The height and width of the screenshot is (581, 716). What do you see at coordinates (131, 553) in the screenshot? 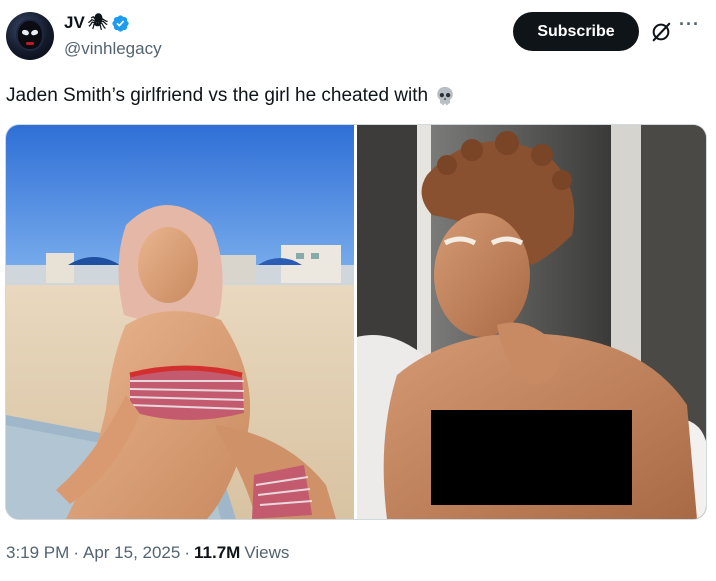
I see `tweet-date: Apr 15, 2025` at bounding box center [131, 553].